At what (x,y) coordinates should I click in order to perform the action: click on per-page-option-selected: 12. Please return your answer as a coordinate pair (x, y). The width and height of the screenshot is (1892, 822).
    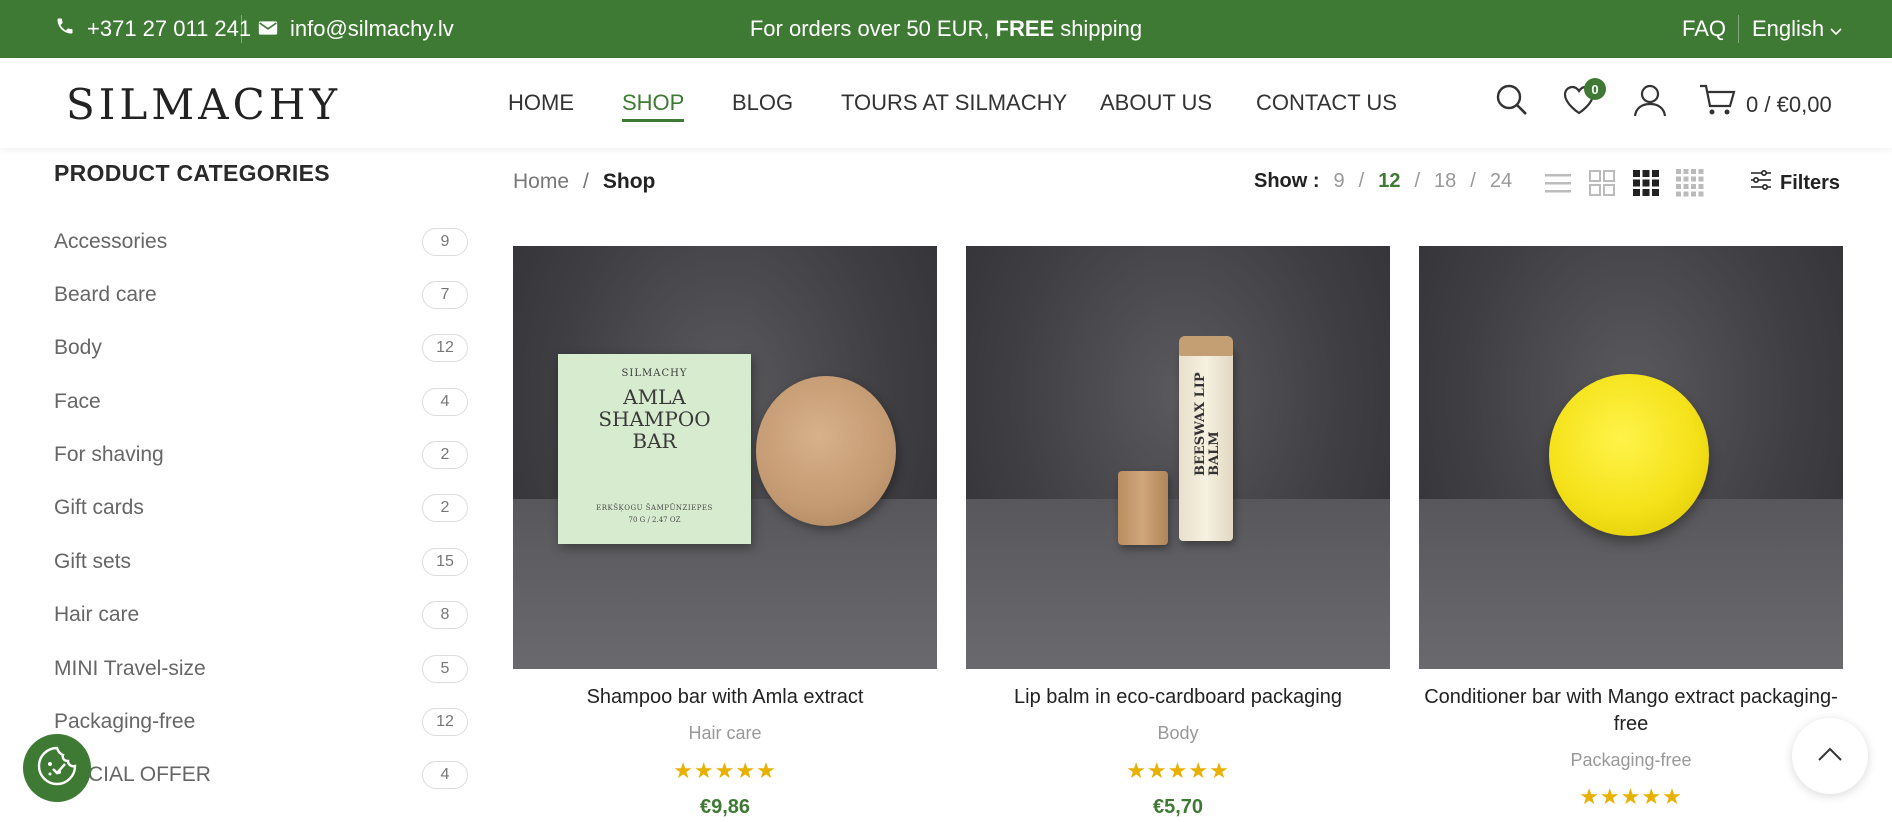
    Looking at the image, I should click on (1389, 181).